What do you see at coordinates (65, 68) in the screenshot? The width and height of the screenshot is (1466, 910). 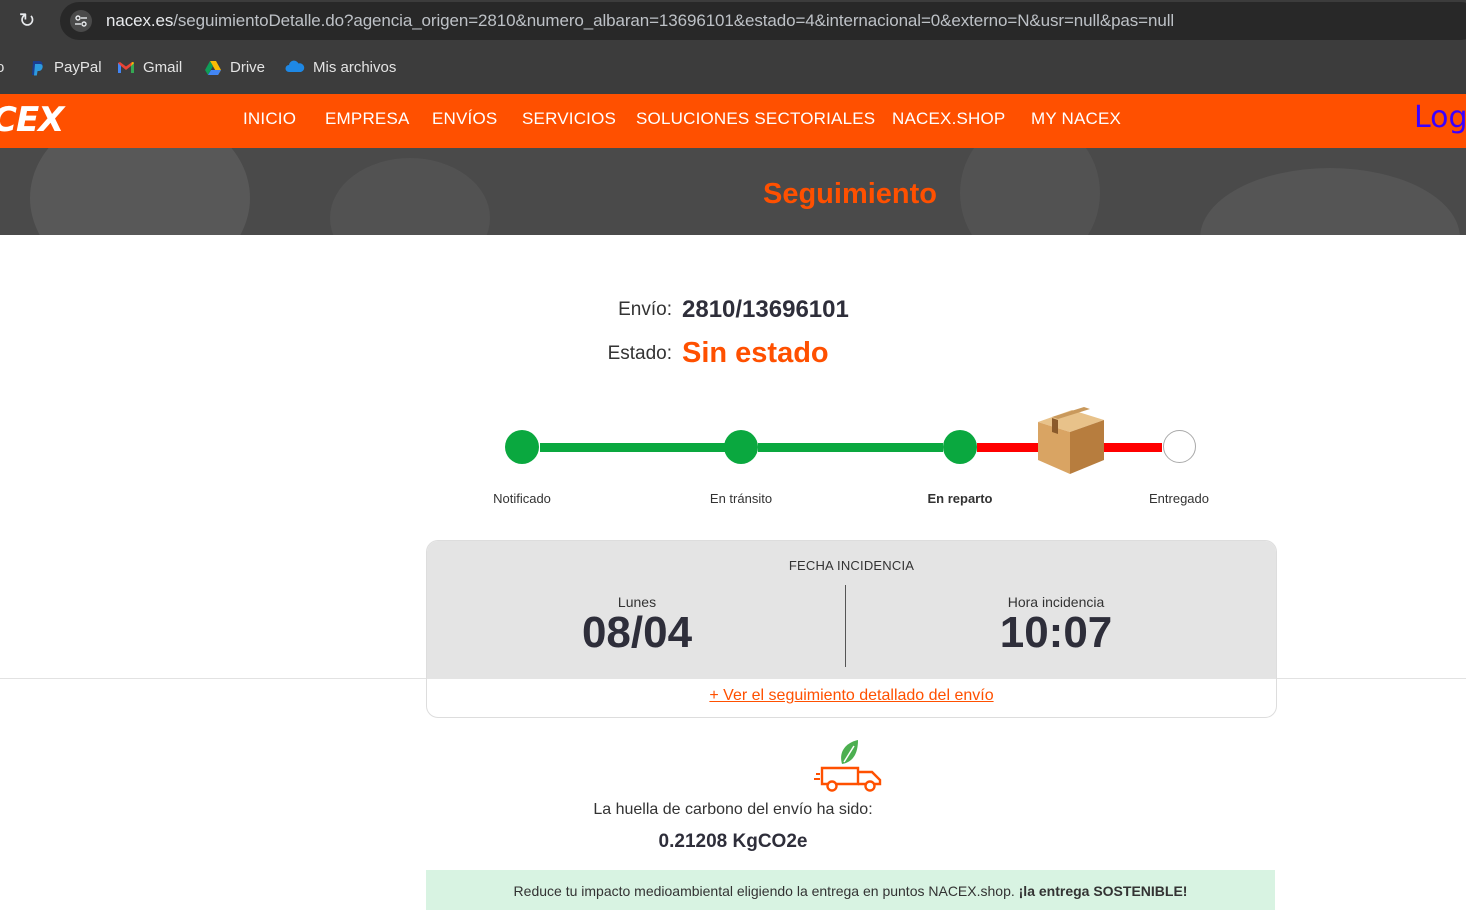 I see `bookmark-paypal: PayPal` at bounding box center [65, 68].